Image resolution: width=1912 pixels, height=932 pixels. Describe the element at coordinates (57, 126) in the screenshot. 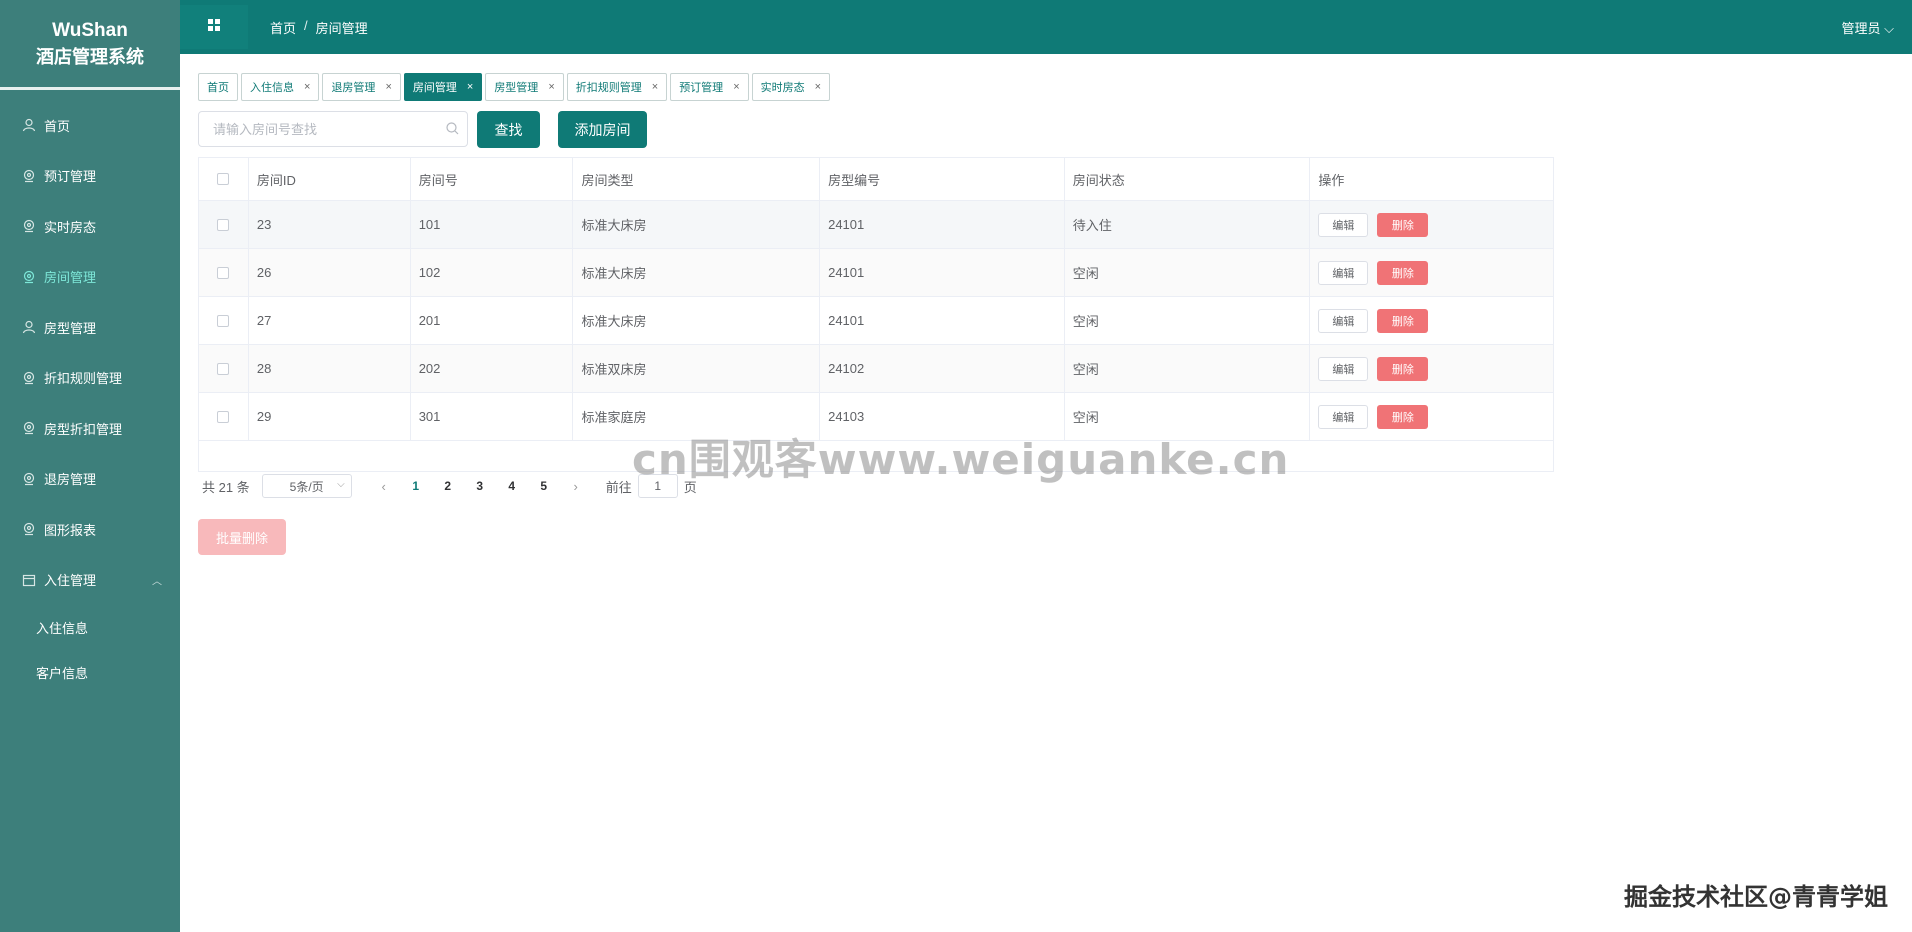

I see `sidebar-item-label: 首页` at that location.